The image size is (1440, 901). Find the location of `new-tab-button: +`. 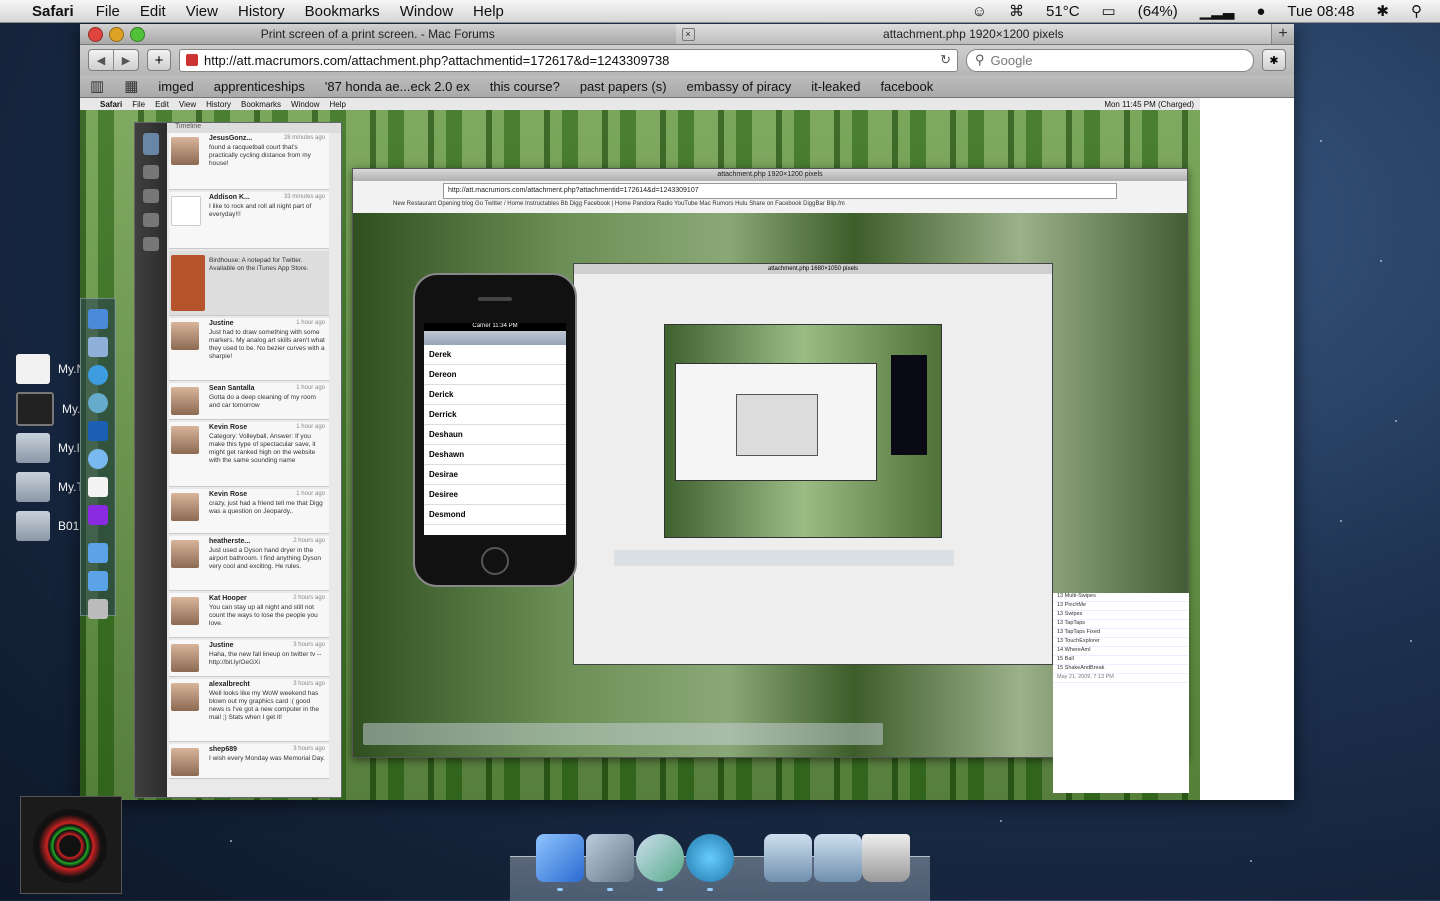

new-tab-button: + is located at coordinates (1282, 34).